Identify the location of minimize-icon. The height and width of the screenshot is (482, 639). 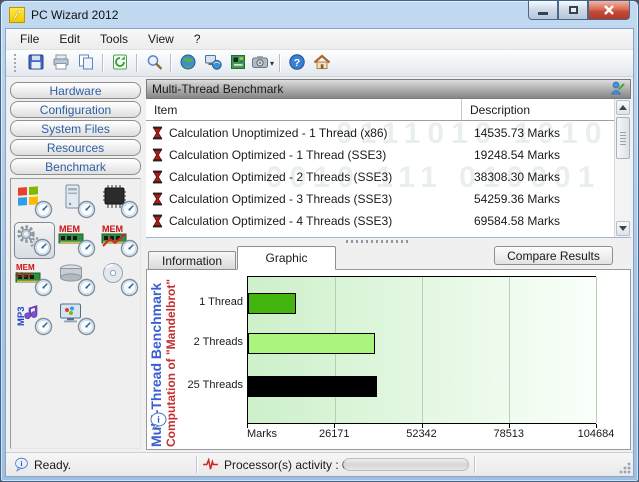
(543, 13).